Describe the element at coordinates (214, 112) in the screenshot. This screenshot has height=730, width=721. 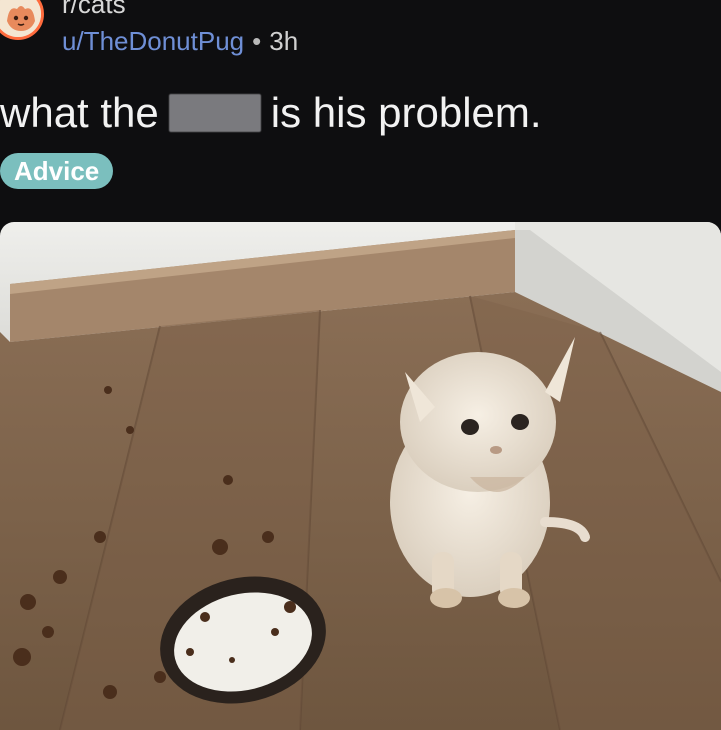
I see `censor-bar` at that location.